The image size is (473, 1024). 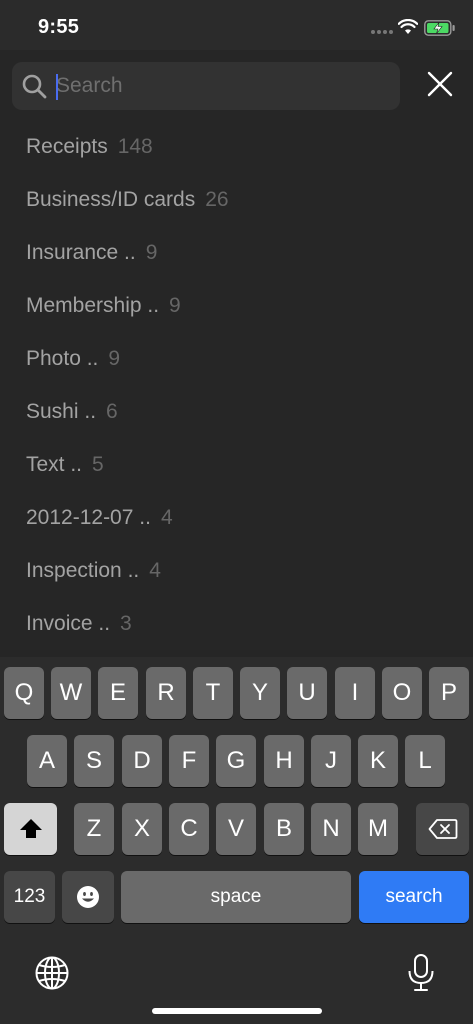 What do you see at coordinates (47, 761) in the screenshot?
I see `key-a: A` at bounding box center [47, 761].